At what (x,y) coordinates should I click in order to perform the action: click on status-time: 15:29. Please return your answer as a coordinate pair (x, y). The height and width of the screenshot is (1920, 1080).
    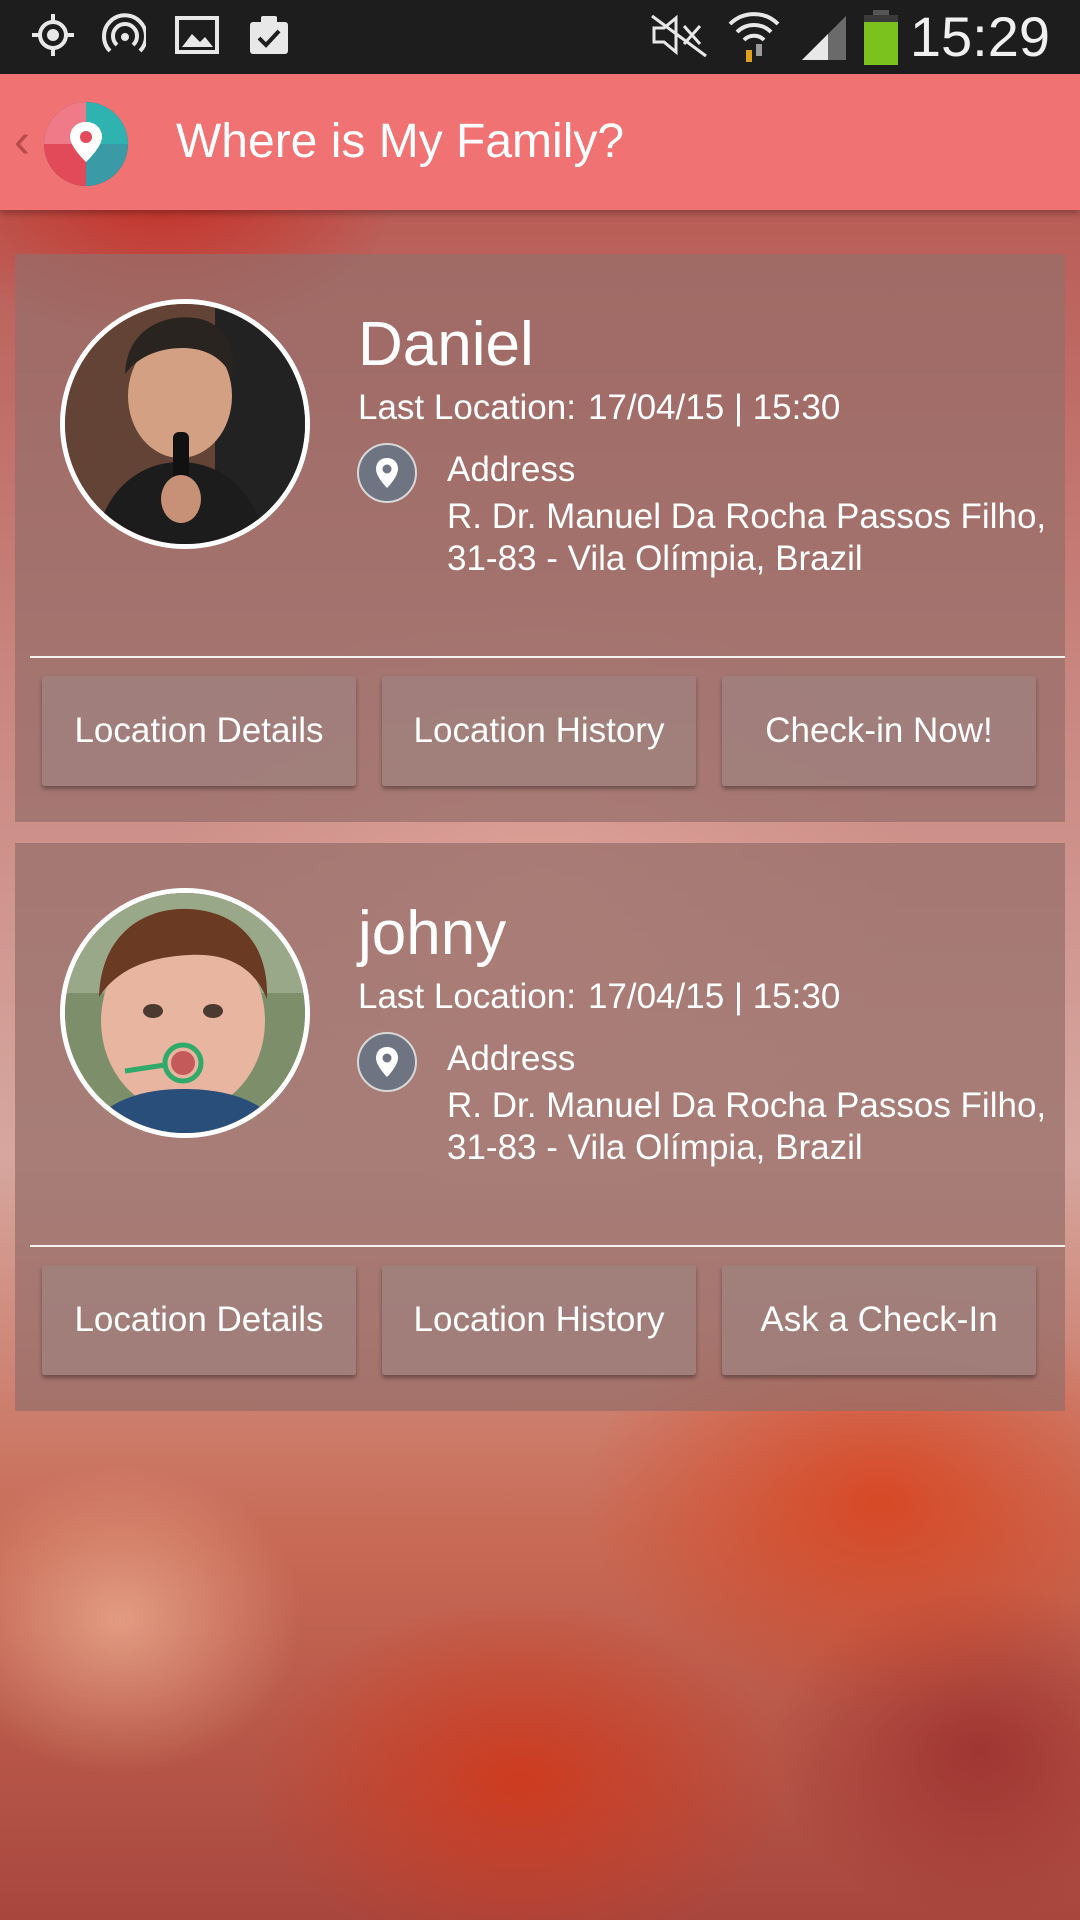
    Looking at the image, I should click on (979, 36).